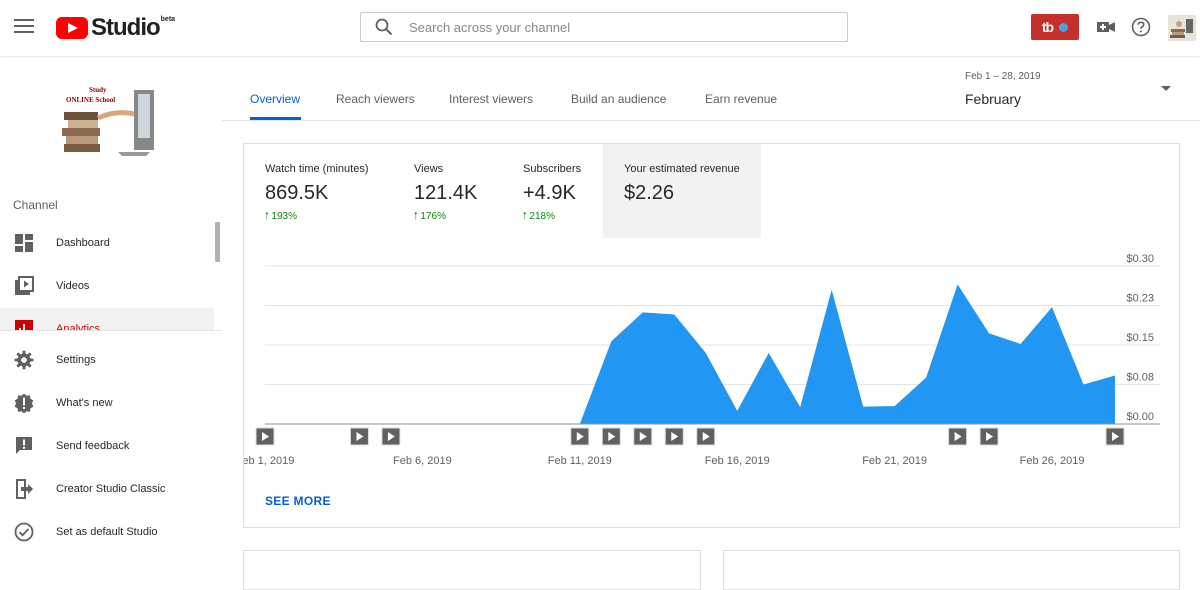 The width and height of the screenshot is (1200, 590). Describe the element at coordinates (24, 489) in the screenshot. I see `classic-studio-icon` at that location.